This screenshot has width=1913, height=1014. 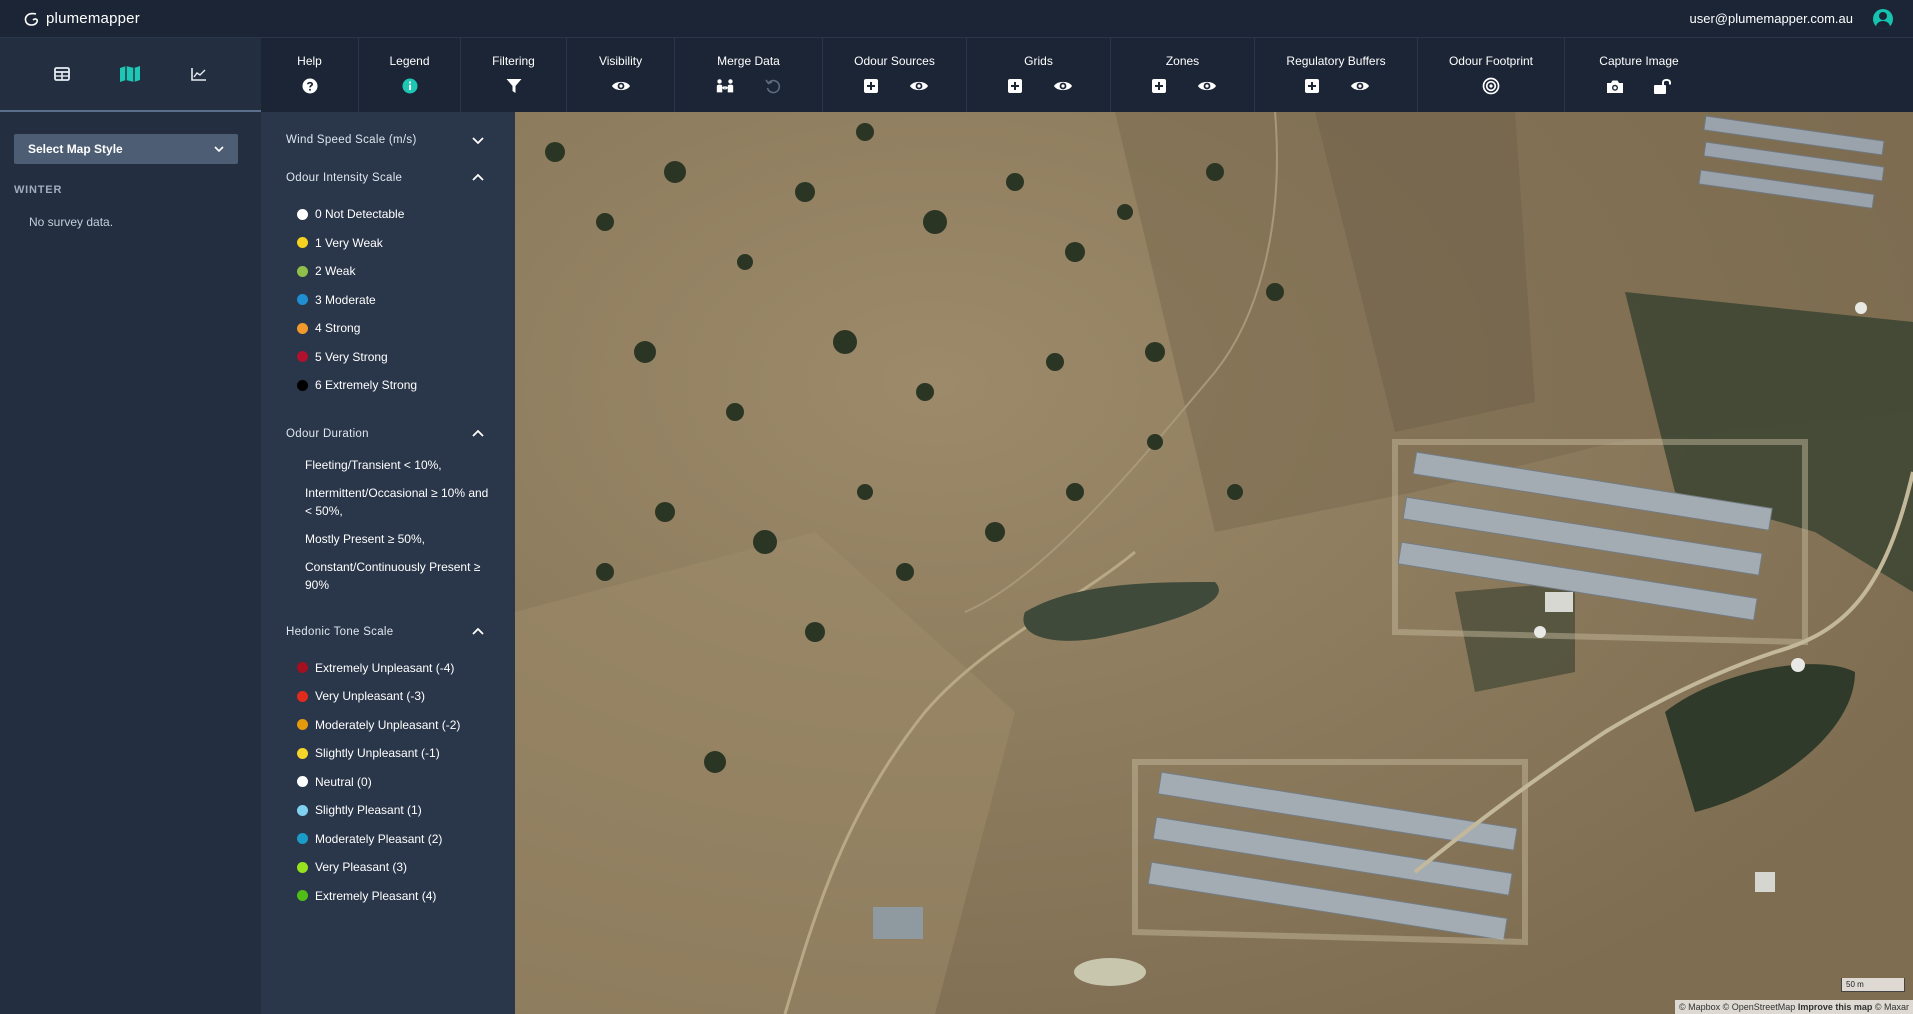 What do you see at coordinates (388, 434) in the screenshot?
I see `duration-section-header: Odour Duration` at bounding box center [388, 434].